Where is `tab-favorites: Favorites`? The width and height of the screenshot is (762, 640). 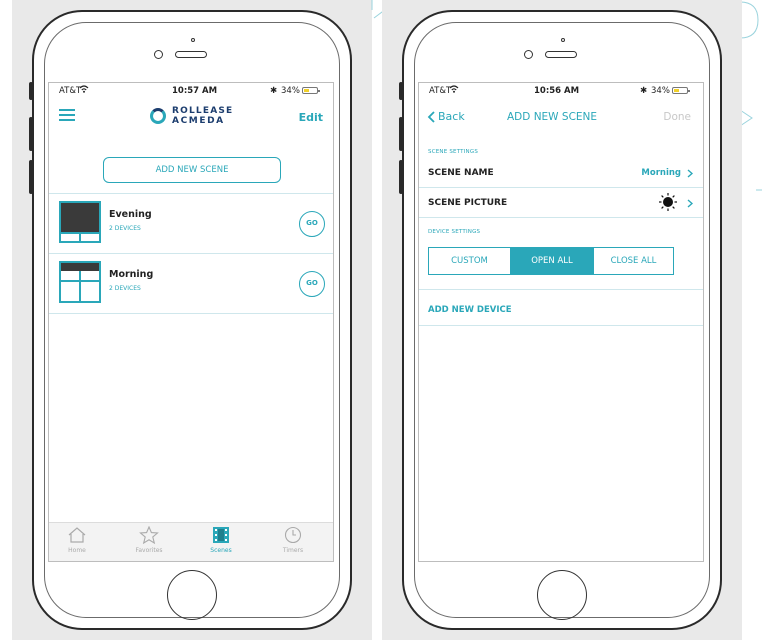 tab-favorites: Favorites is located at coordinates (149, 540).